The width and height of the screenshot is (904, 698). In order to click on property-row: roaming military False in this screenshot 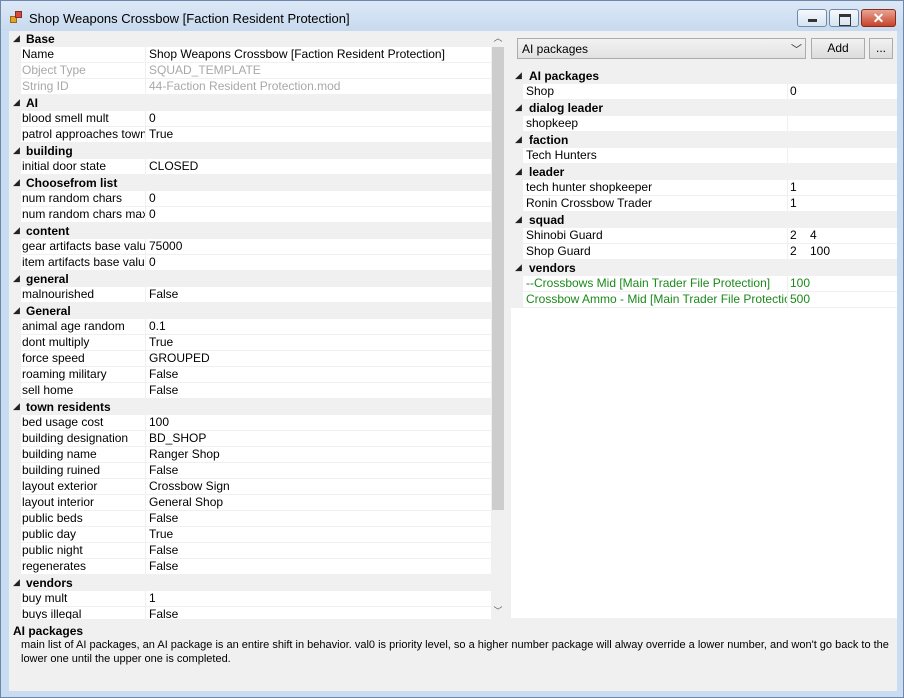, I will do `click(250, 375)`.